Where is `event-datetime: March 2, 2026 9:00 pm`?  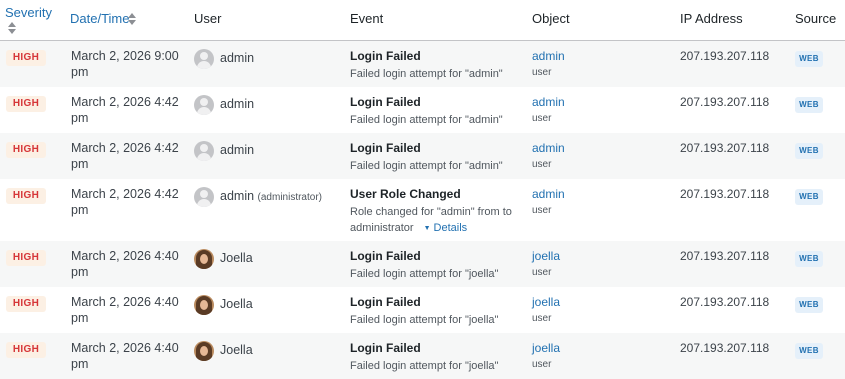 event-datetime: March 2, 2026 9:00 pm is located at coordinates (125, 64).